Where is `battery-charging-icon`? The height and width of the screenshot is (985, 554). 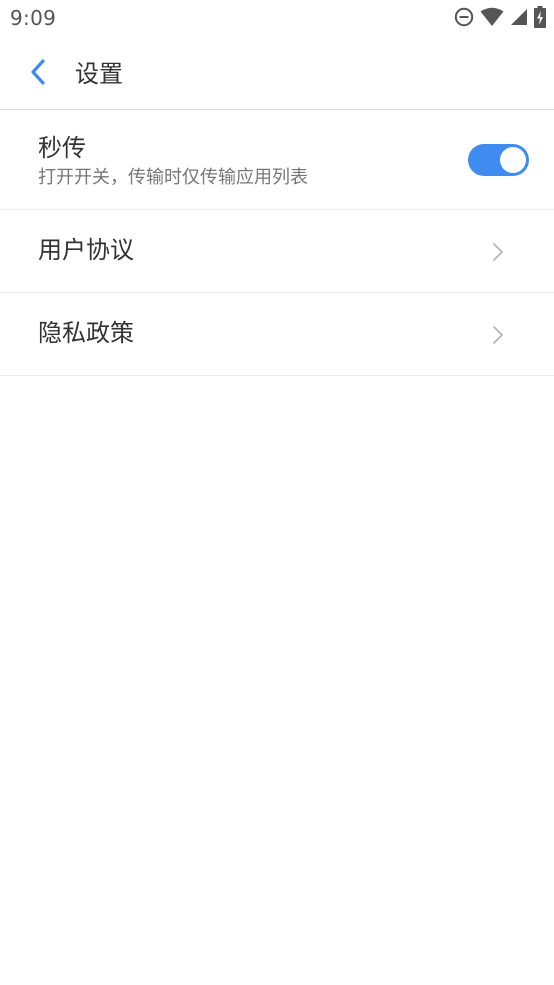
battery-charging-icon is located at coordinates (540, 19).